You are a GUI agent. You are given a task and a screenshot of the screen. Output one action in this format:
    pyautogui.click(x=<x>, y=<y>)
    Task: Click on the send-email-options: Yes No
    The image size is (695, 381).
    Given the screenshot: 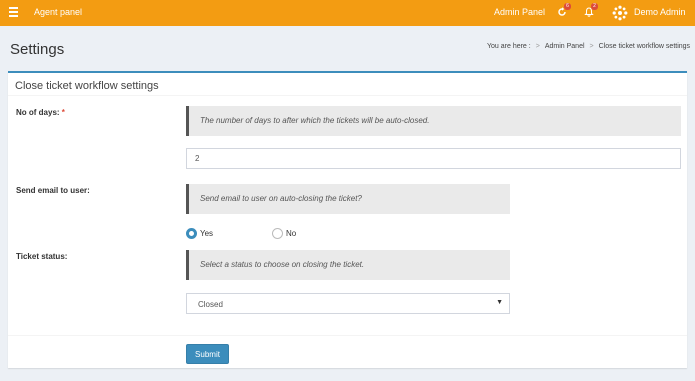 What is the action you would take?
    pyautogui.click(x=286, y=234)
    